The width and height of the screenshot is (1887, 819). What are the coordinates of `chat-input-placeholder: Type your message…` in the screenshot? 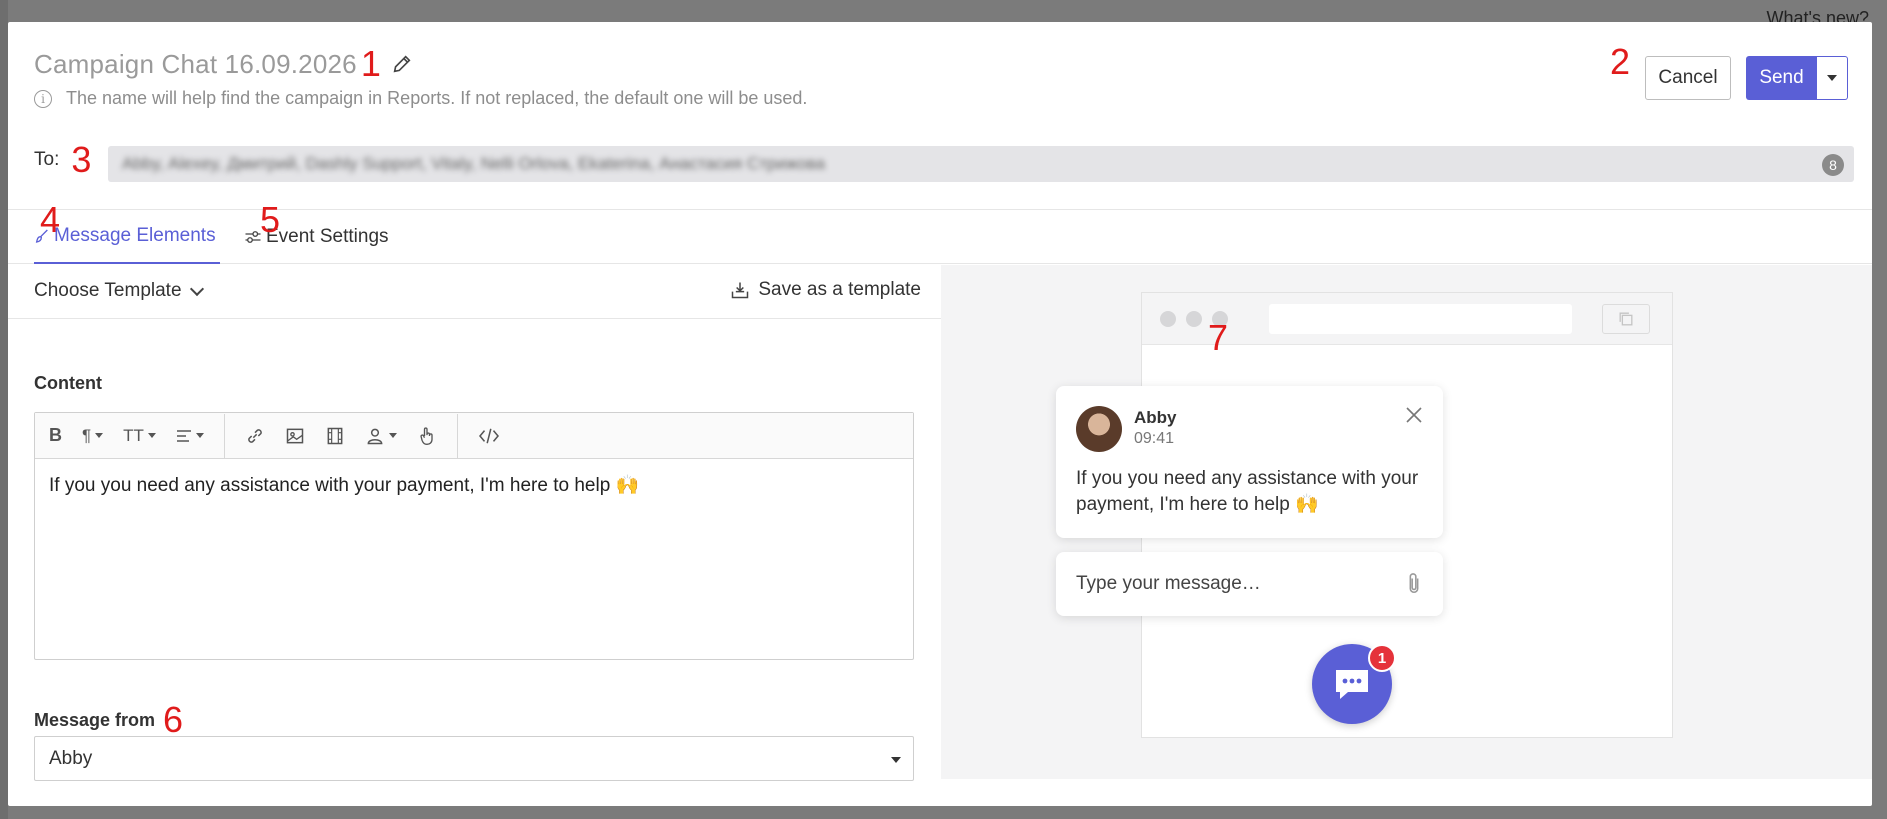 It's located at (1168, 583).